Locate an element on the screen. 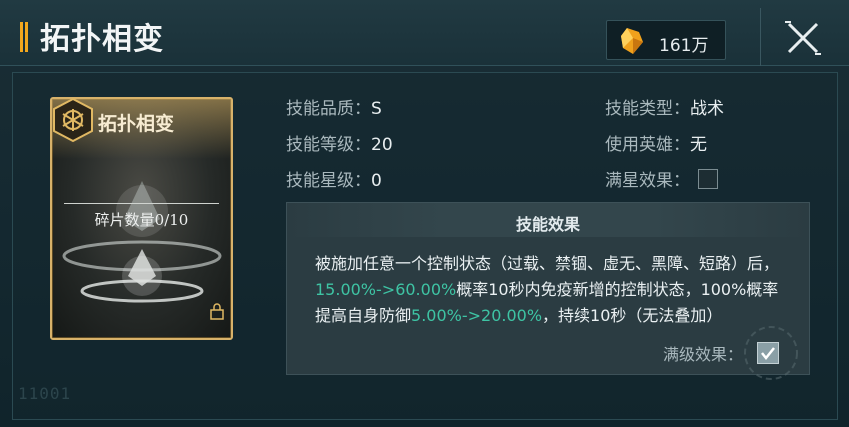 Image resolution: width=849 pixels, height=427 pixels. hero-value: 无 is located at coordinates (698, 145).